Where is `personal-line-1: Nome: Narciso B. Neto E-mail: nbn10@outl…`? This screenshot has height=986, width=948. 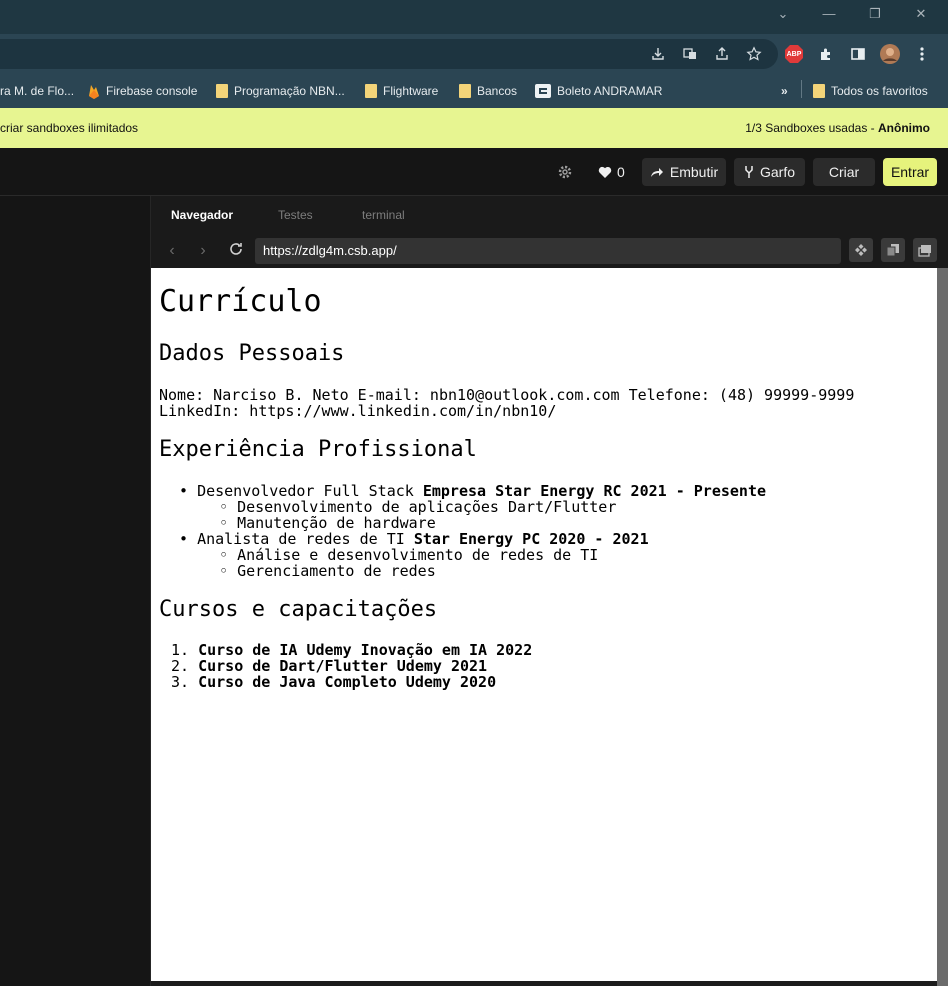
personal-line-1: Nome: Narciso B. Neto E-mail: nbn10@outl… is located at coordinates (507, 395).